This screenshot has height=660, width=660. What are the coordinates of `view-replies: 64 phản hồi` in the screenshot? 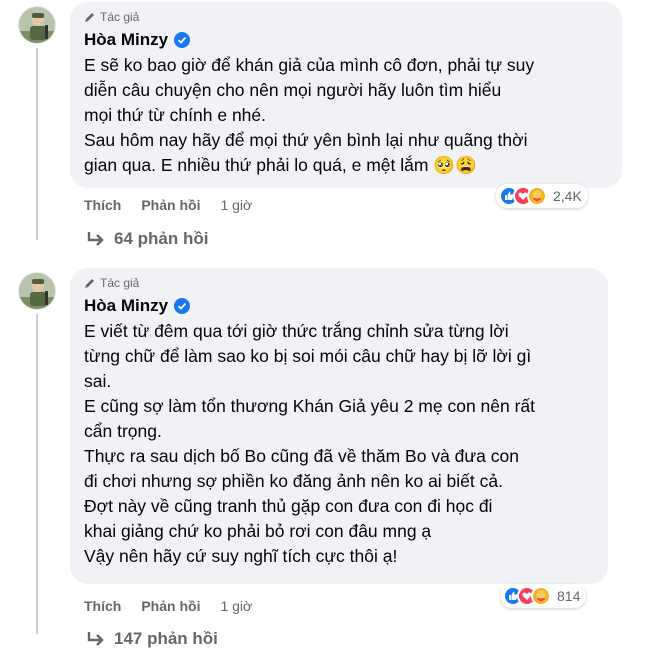 It's located at (147, 239).